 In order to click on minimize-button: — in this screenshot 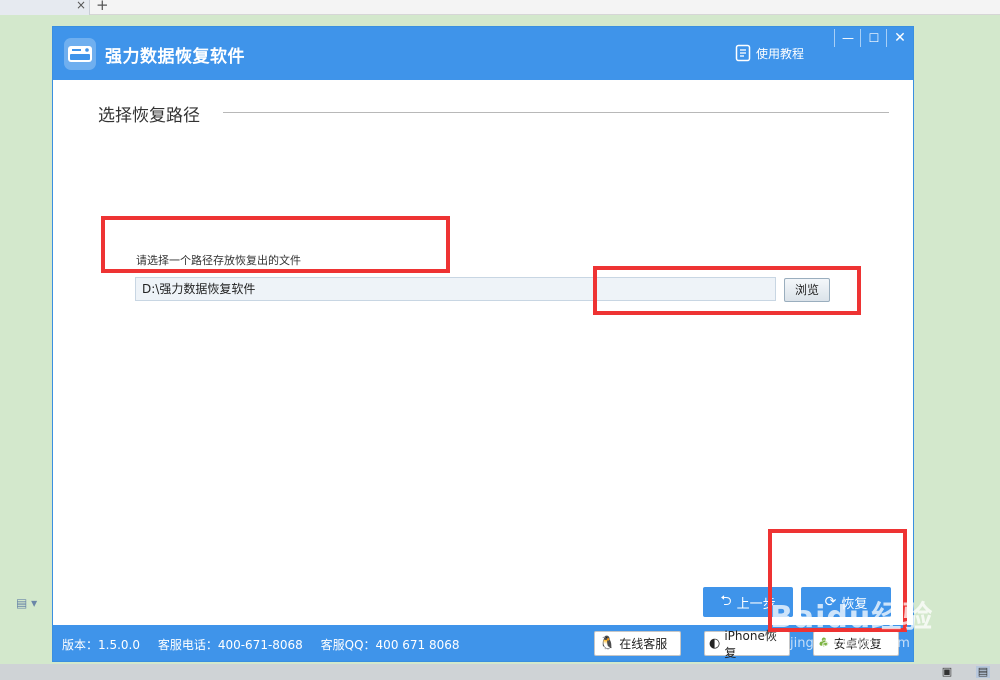, I will do `click(848, 38)`.